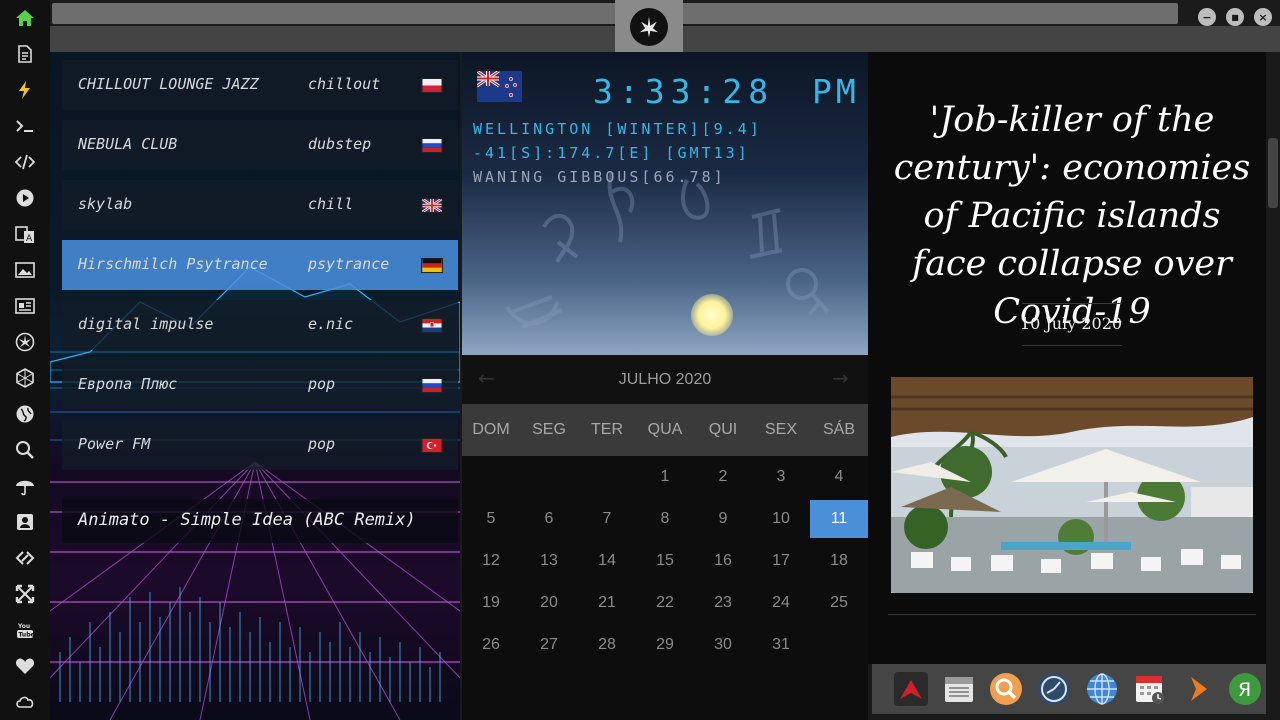  What do you see at coordinates (25, 522) in the screenshot?
I see `contact-icon` at bounding box center [25, 522].